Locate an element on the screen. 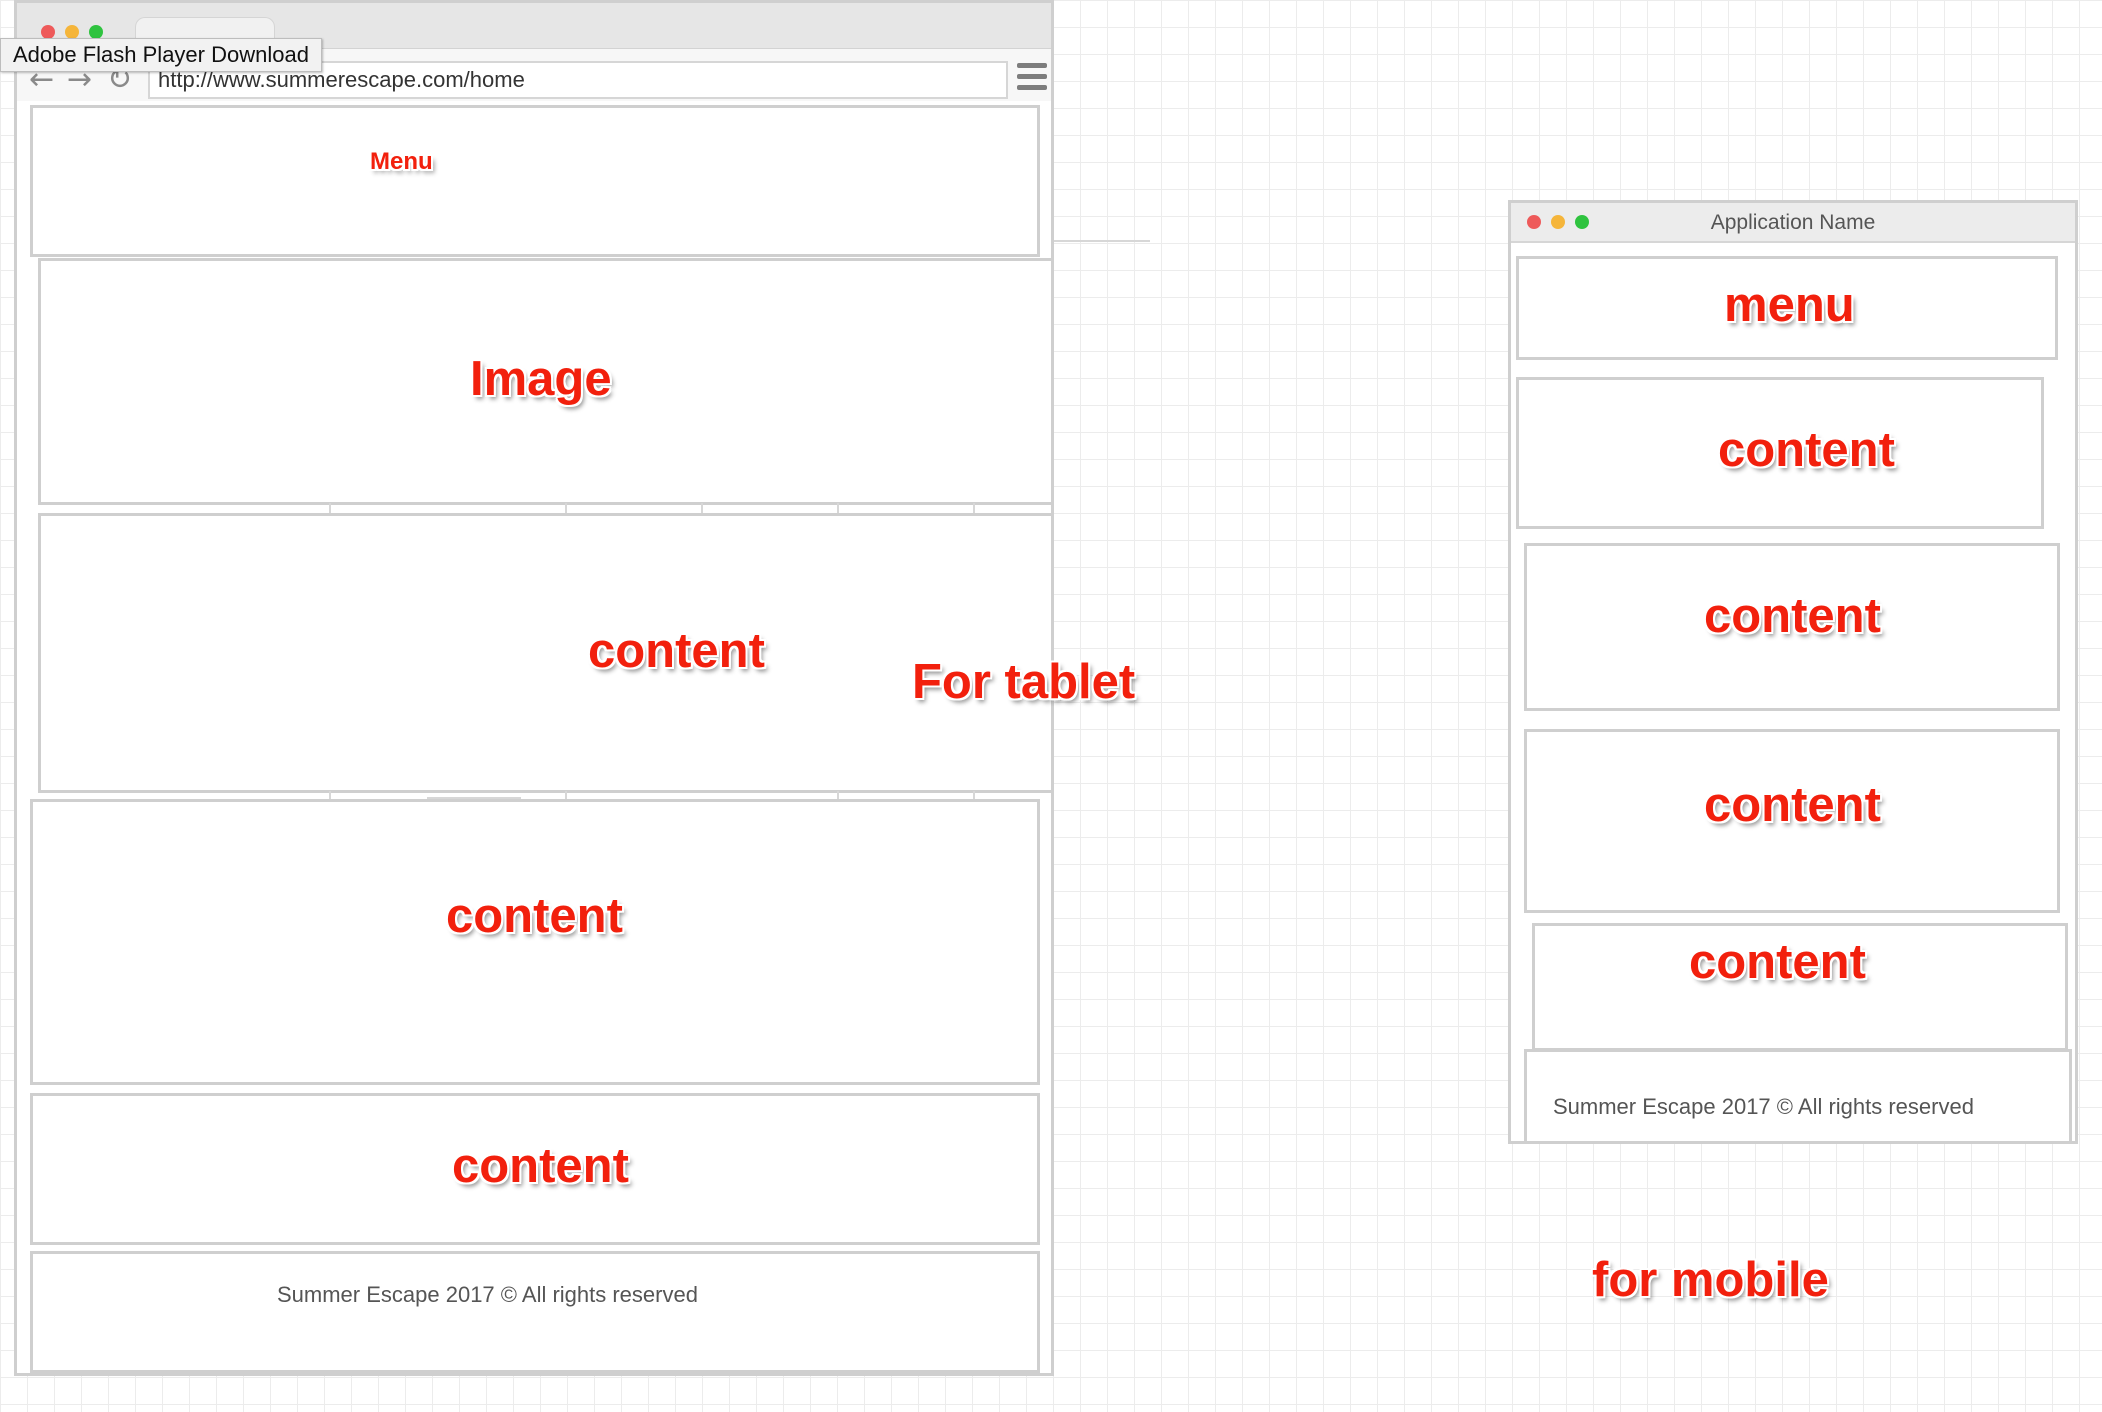  tablet-menu-box: Menu is located at coordinates (535, 181).